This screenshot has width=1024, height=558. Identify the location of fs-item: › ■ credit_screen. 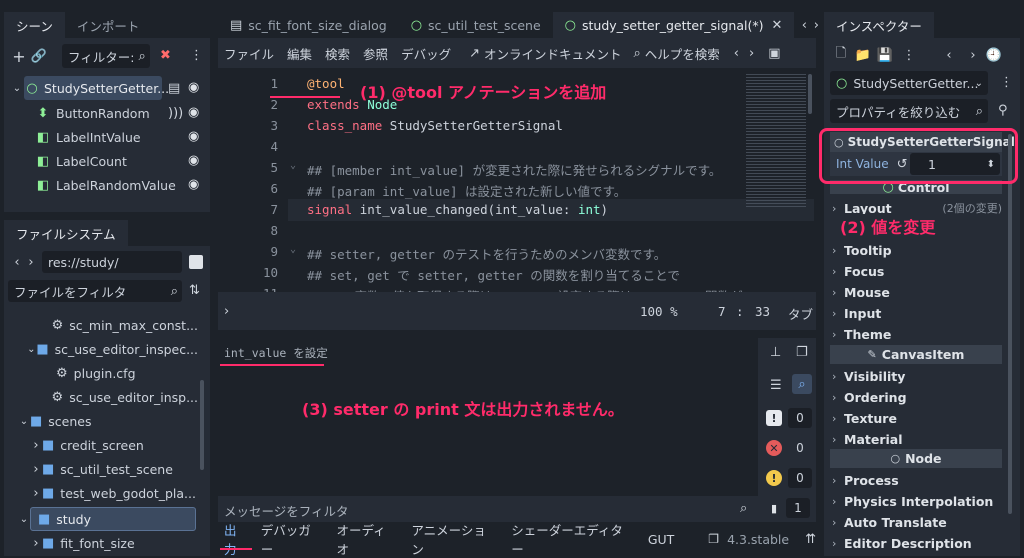
(103, 445).